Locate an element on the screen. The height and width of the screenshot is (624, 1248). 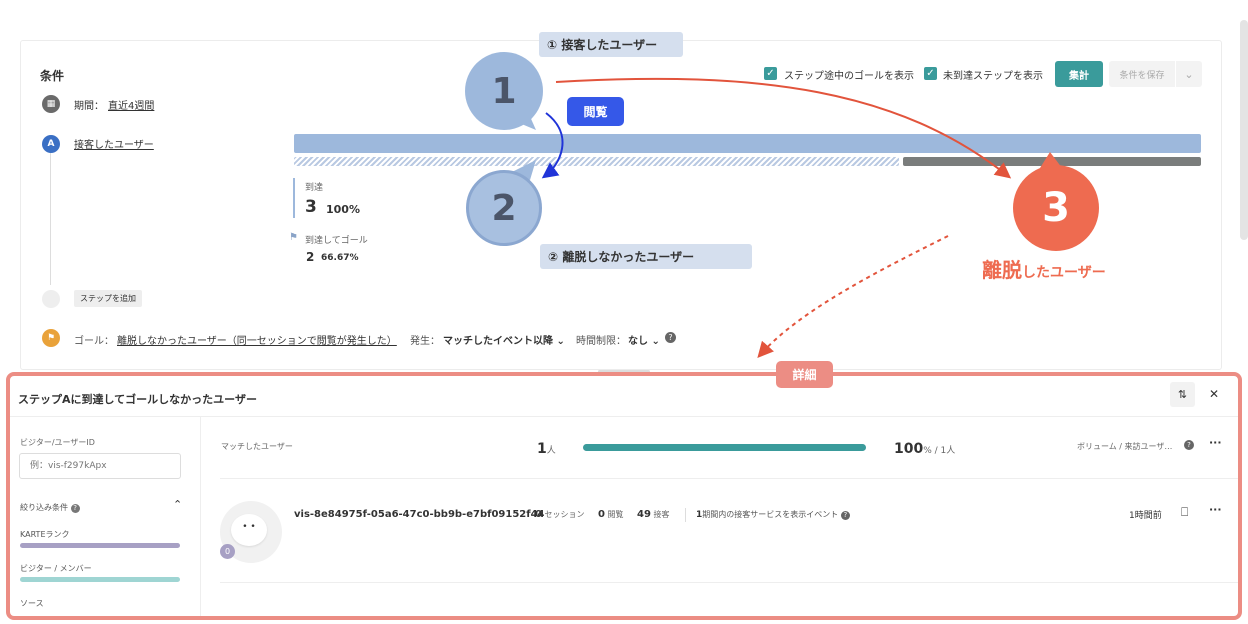
user-contacts: 49 接客 is located at coordinates (653, 514).